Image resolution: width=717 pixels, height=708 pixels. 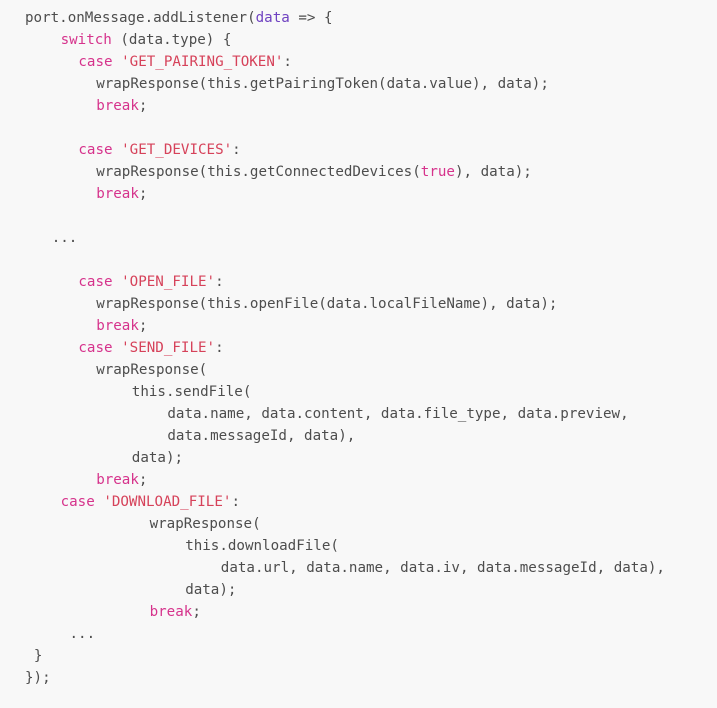 I want to click on code-line: }, so click(x=358, y=656).